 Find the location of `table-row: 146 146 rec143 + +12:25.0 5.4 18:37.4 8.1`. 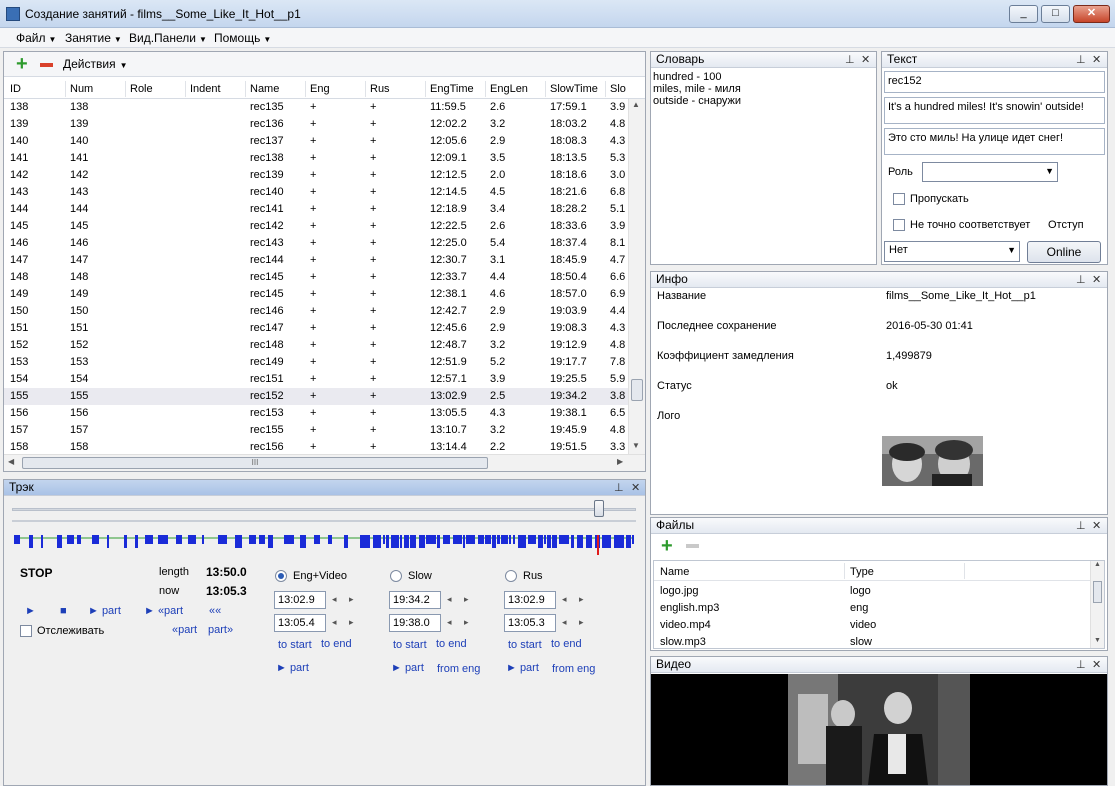

table-row: 146 146 rec143 + +12:25.0 5.4 18:37.4 8.1 is located at coordinates (316, 243).